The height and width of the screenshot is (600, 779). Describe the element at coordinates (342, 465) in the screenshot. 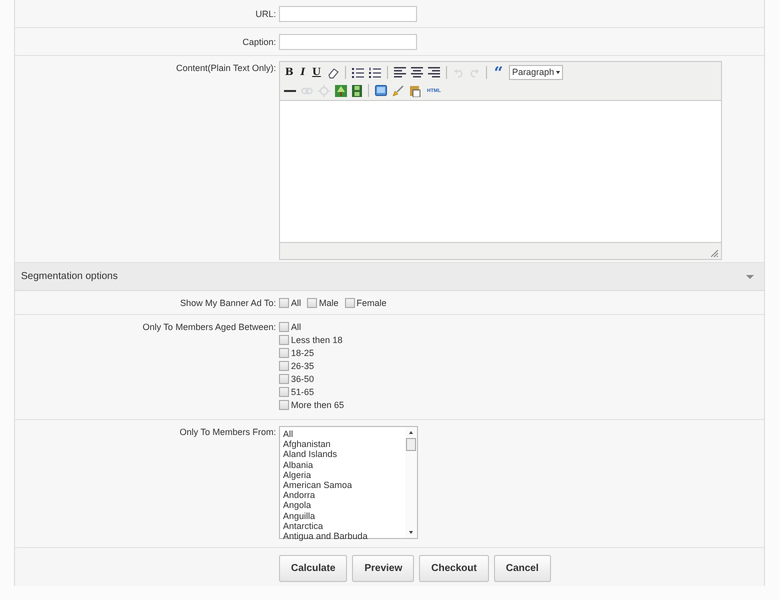

I see `country-option: Albania` at that location.